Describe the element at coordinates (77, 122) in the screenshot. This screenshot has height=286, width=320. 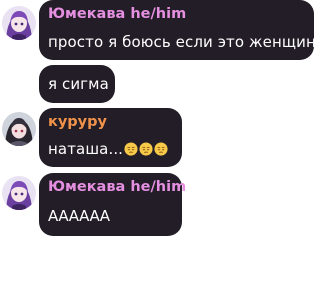
I see `message-author: кypypy` at that location.